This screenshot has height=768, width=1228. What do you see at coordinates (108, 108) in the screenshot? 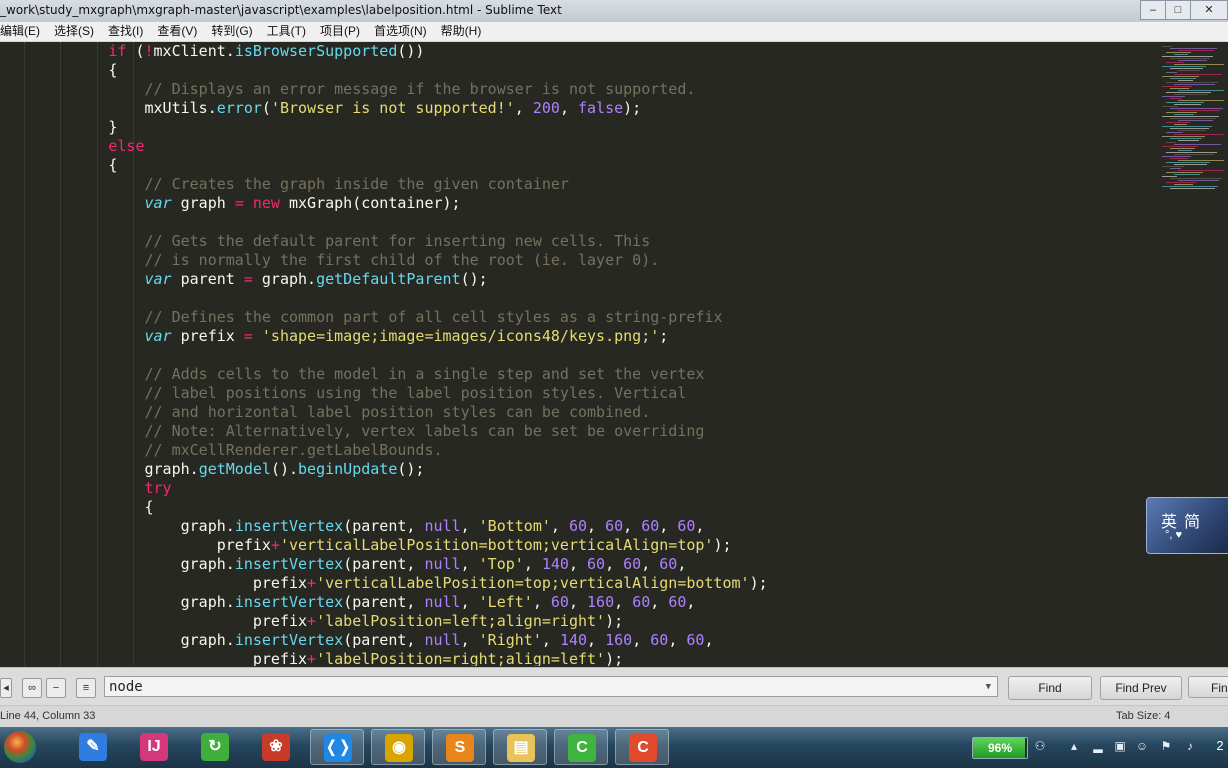
I see `code-token: mxUtils.` at bounding box center [108, 108].